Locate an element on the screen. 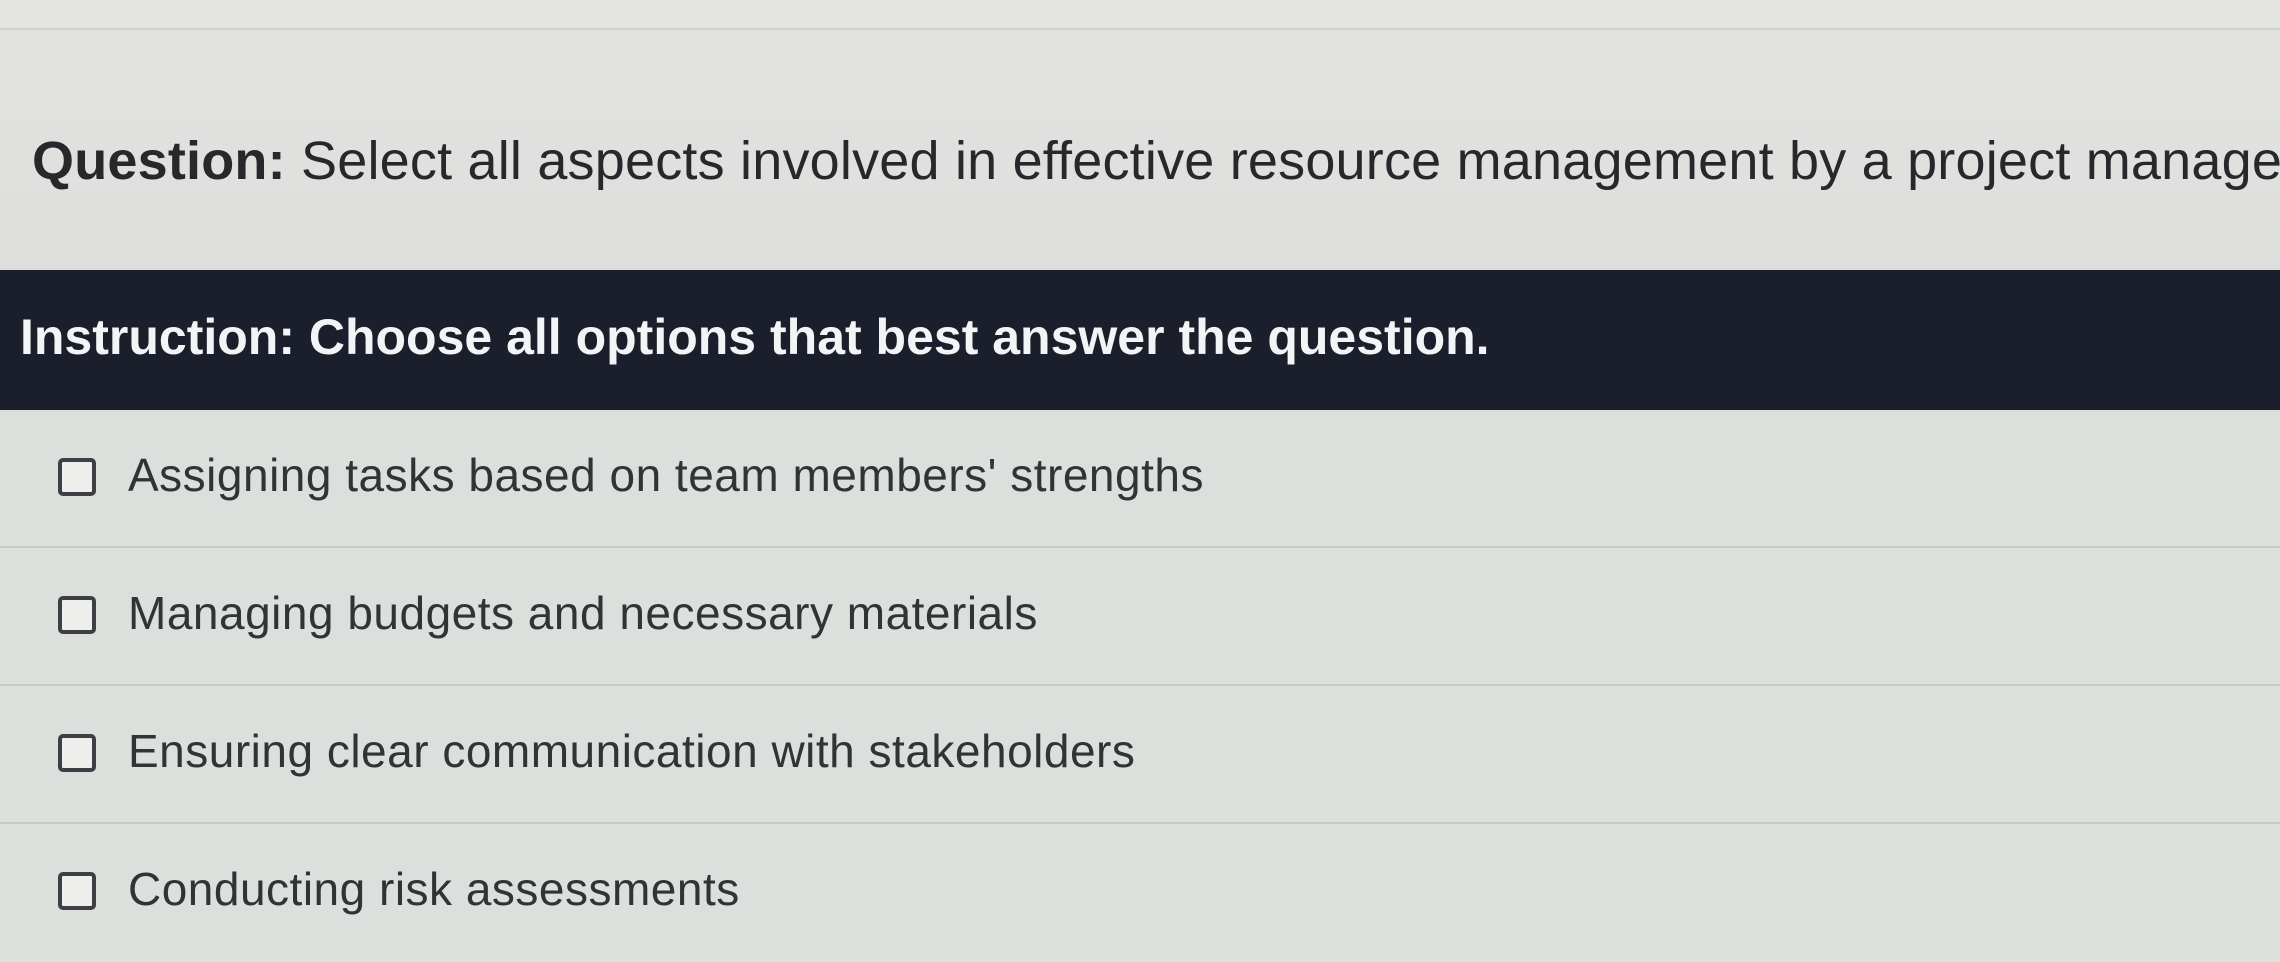 The image size is (2280, 962). option-risk-assessments: Conducting risk assessments is located at coordinates (1140, 893).